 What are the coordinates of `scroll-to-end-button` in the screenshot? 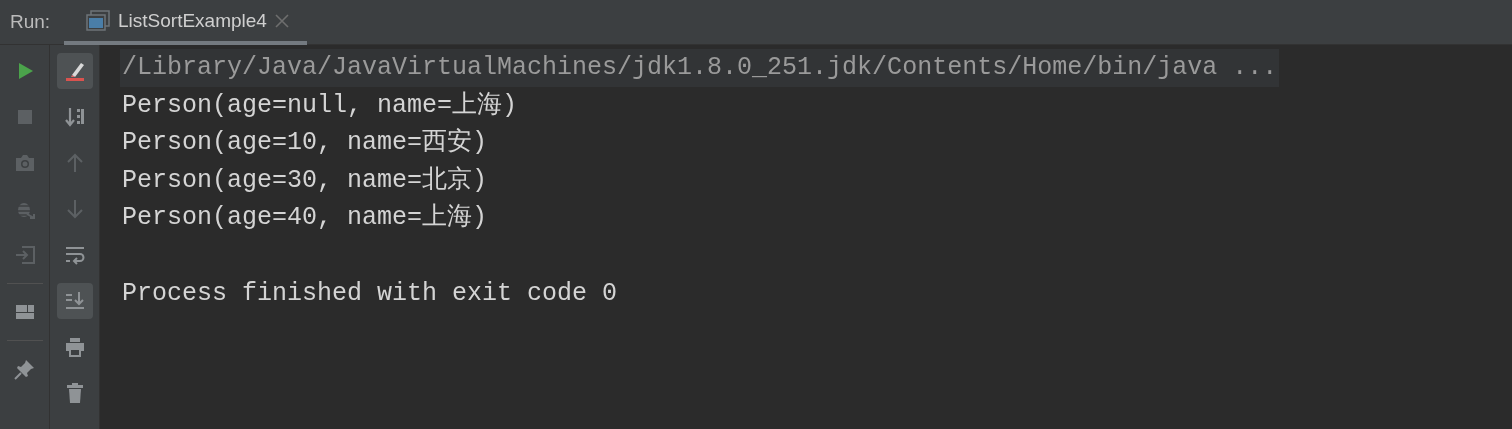 It's located at (74, 301).